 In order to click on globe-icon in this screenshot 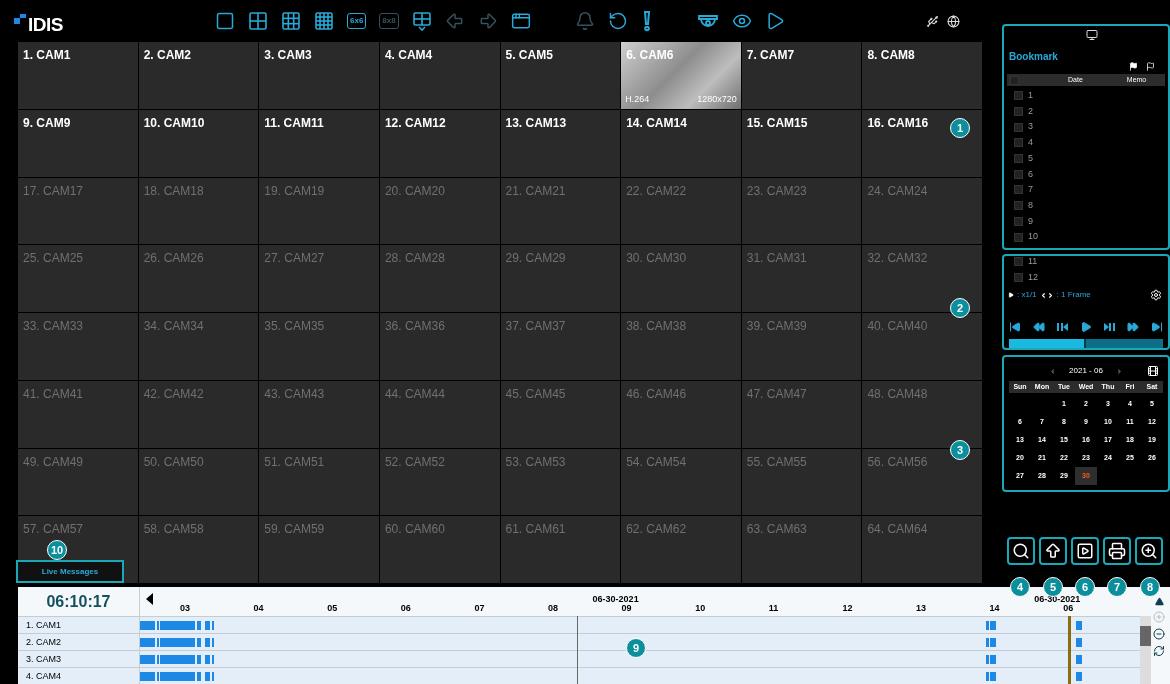, I will do `click(953, 21)`.